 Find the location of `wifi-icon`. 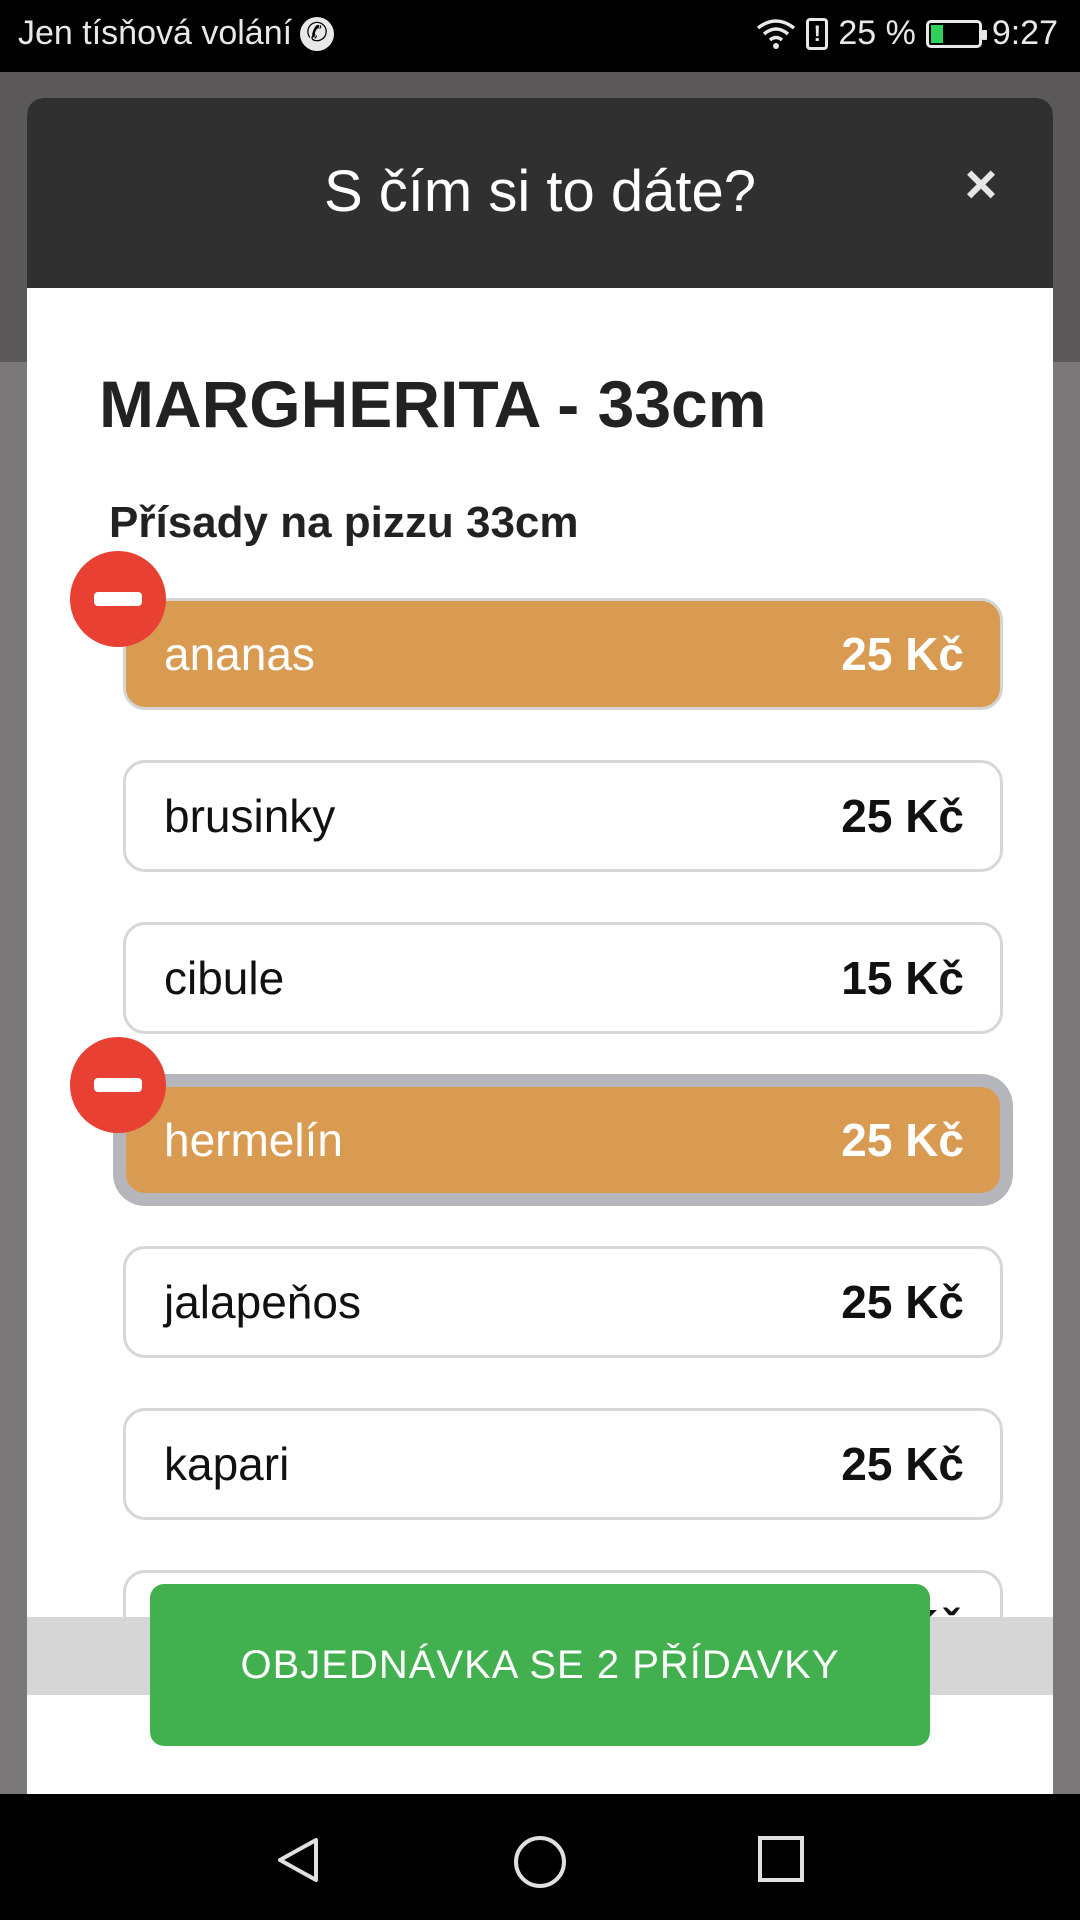

wifi-icon is located at coordinates (776, 33).